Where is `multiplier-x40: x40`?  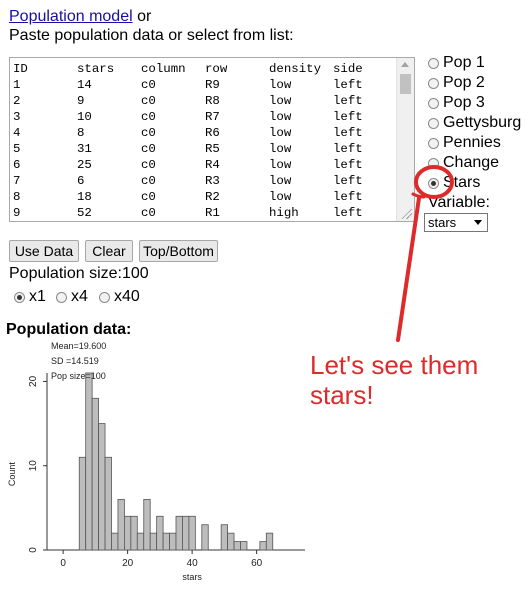 multiplier-x40: x40 is located at coordinates (119, 297).